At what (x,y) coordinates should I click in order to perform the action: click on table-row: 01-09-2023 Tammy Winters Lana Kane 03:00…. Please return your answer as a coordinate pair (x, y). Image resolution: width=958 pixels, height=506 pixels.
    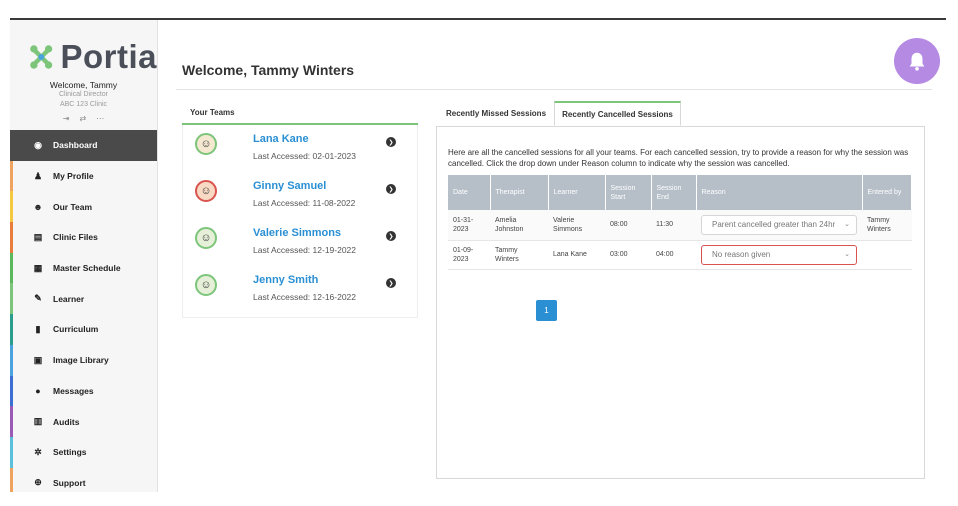
    Looking at the image, I should click on (680, 255).